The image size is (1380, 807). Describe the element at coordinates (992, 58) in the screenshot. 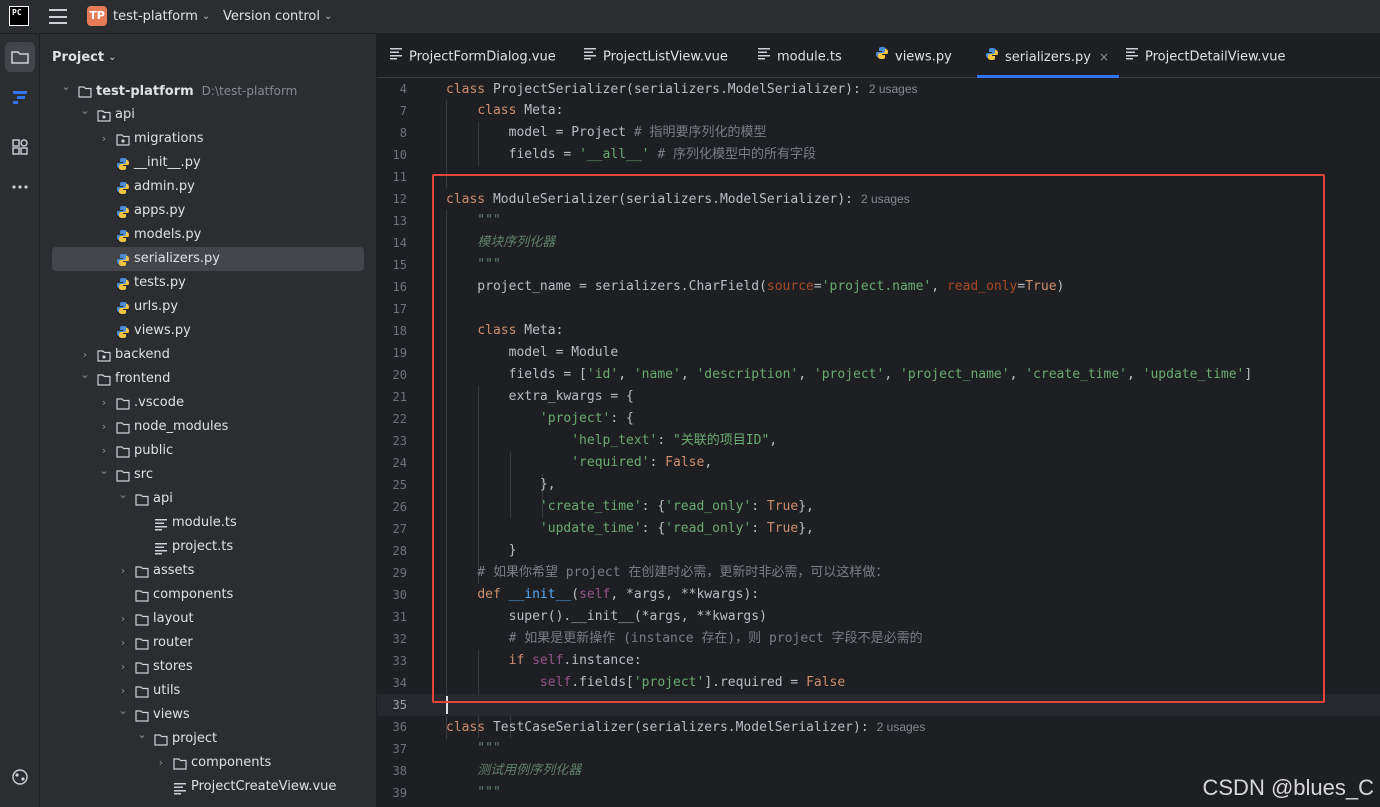

I see `python-file-icon` at that location.